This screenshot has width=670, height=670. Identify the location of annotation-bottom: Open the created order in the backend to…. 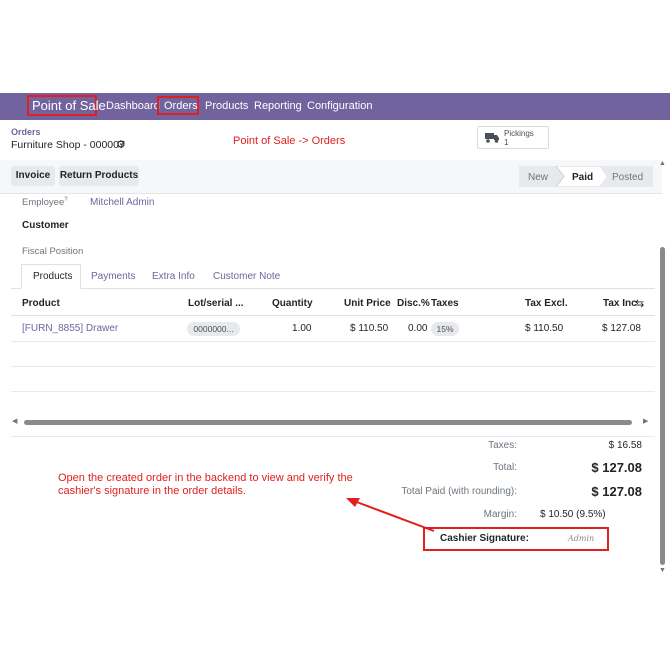
(205, 484).